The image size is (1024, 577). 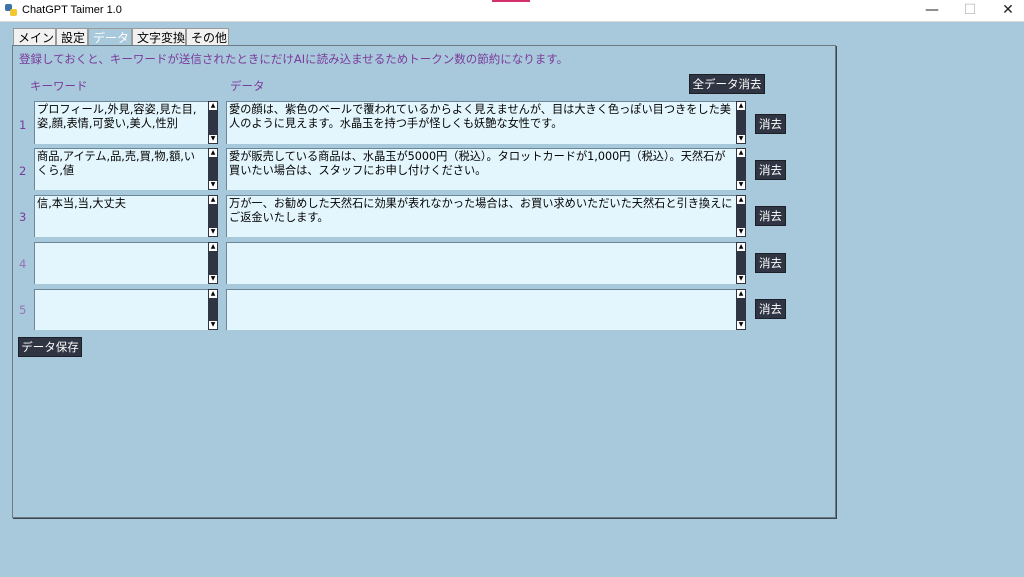 What do you see at coordinates (1007, 10) in the screenshot?
I see `close-button: ✕` at bounding box center [1007, 10].